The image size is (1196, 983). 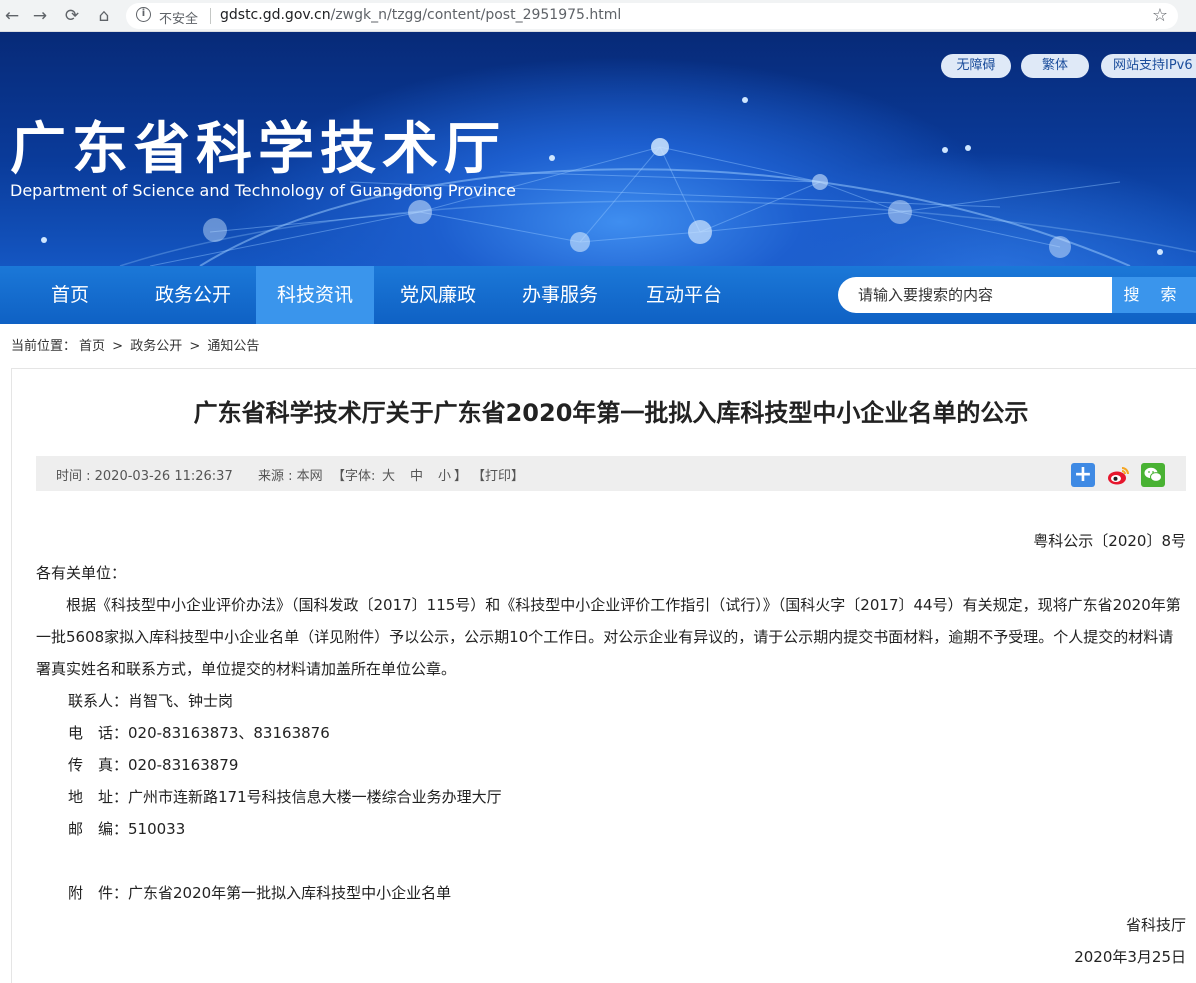 I want to click on font-size-large: 大, so click(x=388, y=474).